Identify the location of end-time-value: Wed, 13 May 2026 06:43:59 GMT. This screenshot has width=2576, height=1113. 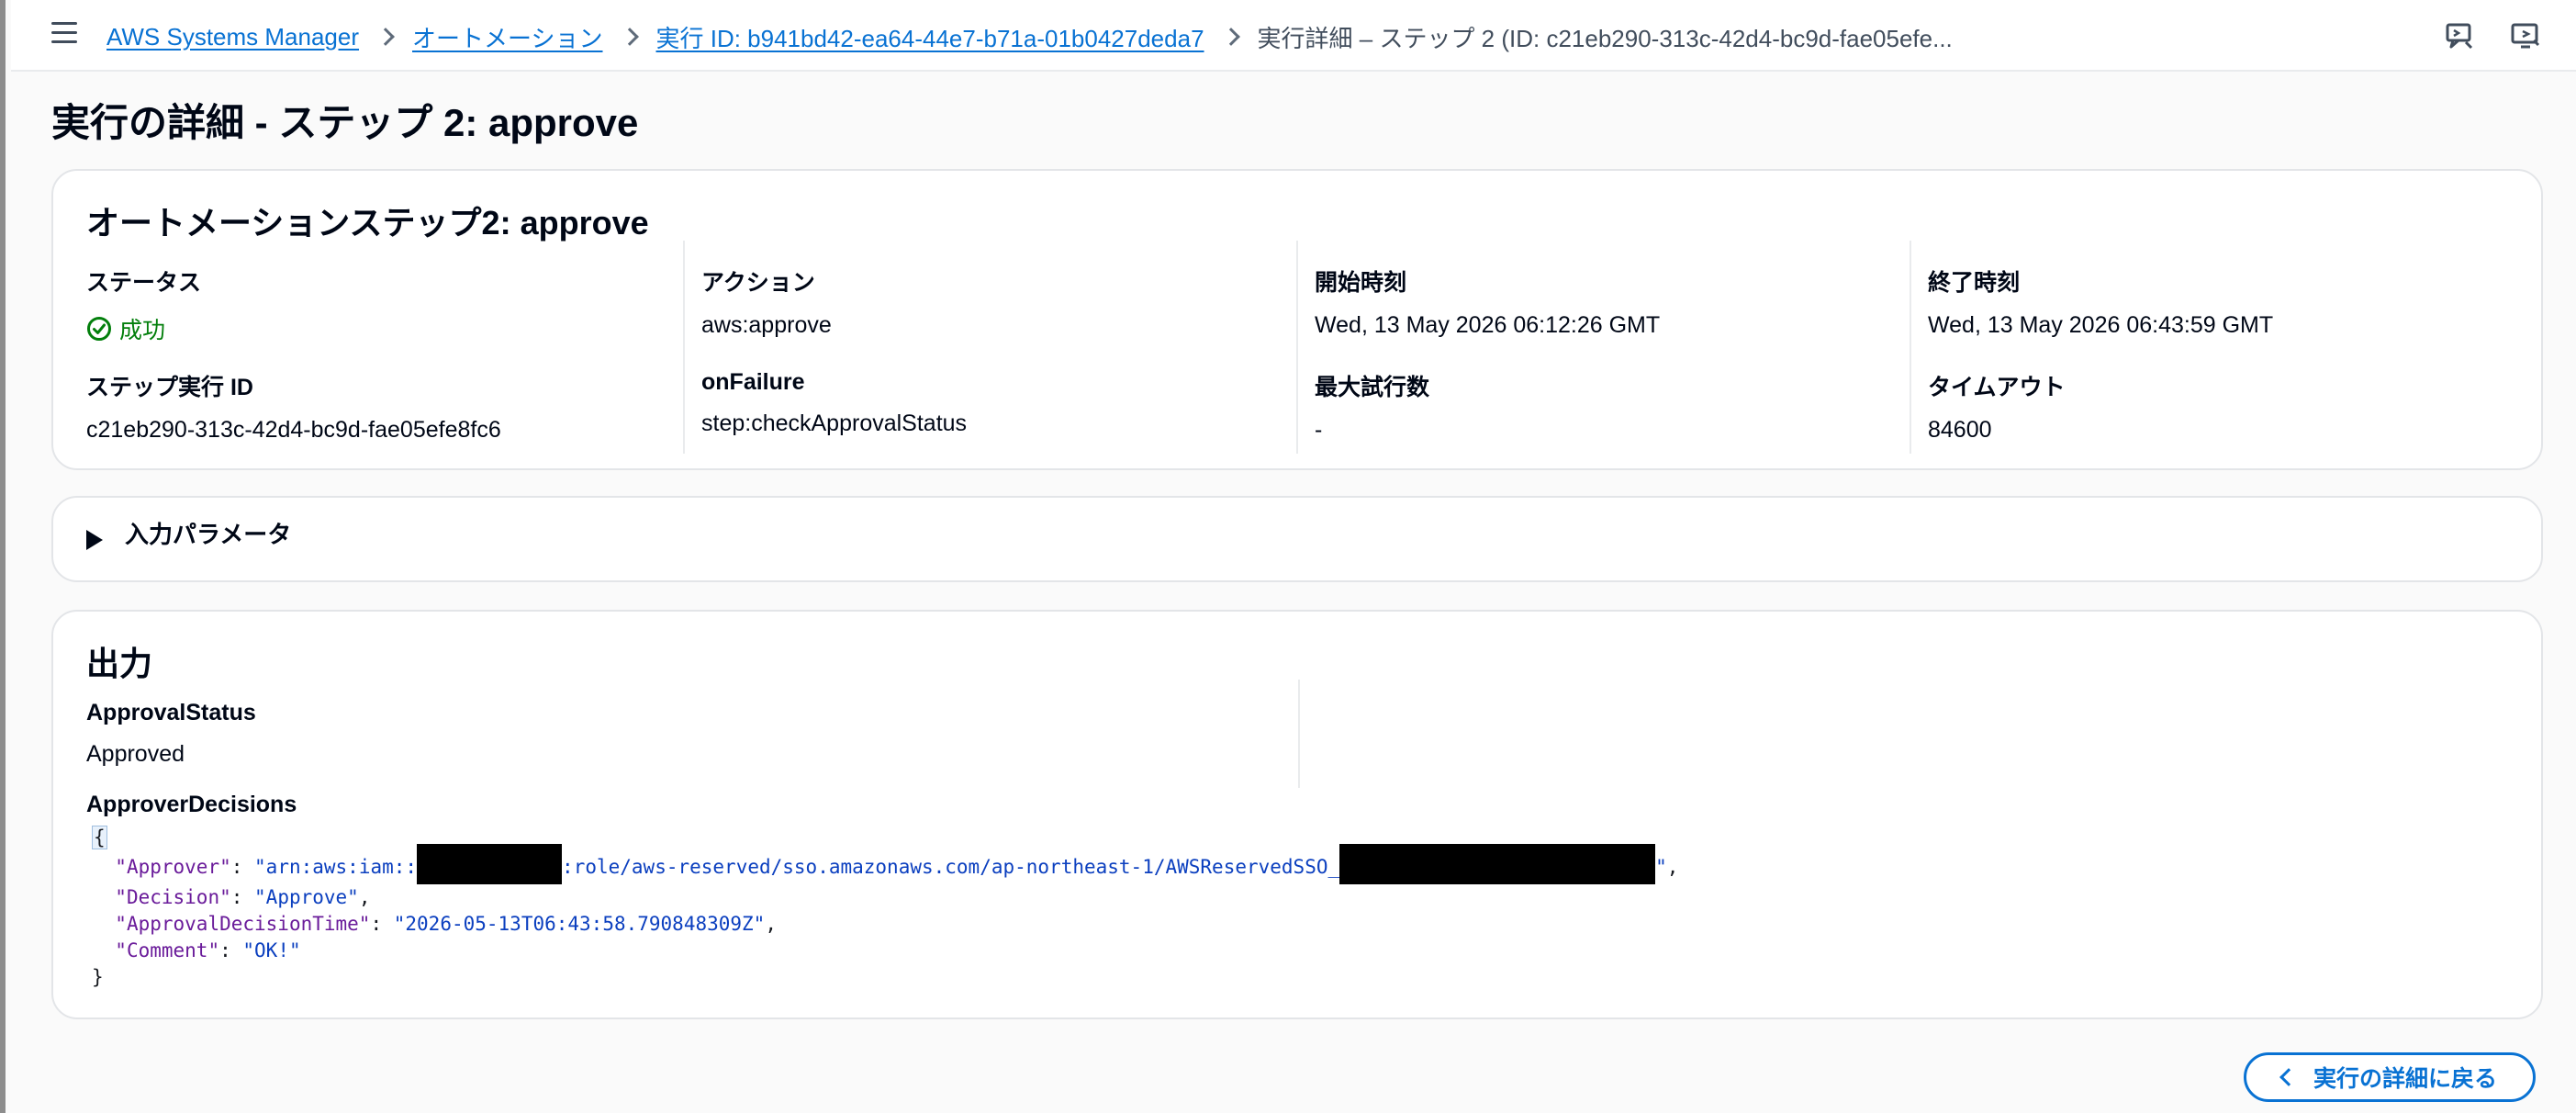
(2101, 325).